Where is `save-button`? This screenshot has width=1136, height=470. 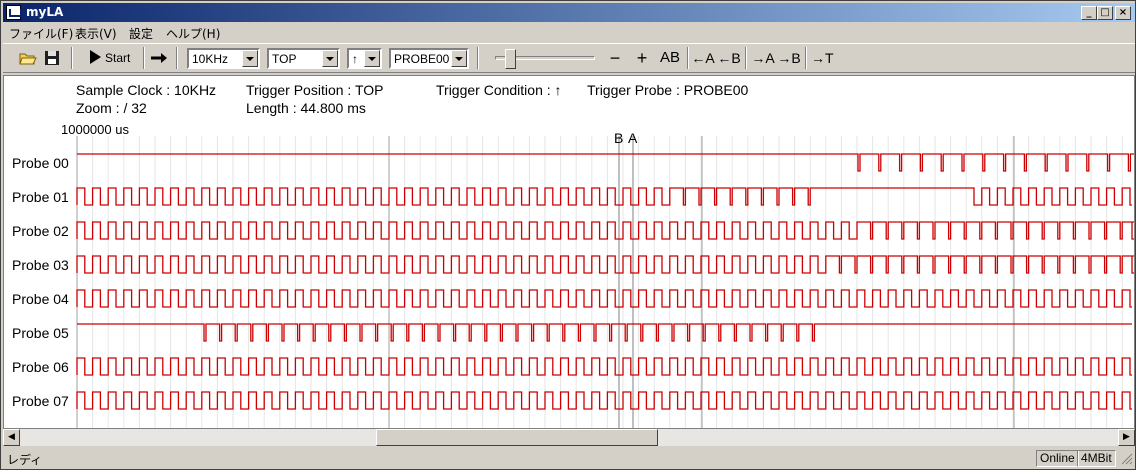
save-button is located at coordinates (52, 58).